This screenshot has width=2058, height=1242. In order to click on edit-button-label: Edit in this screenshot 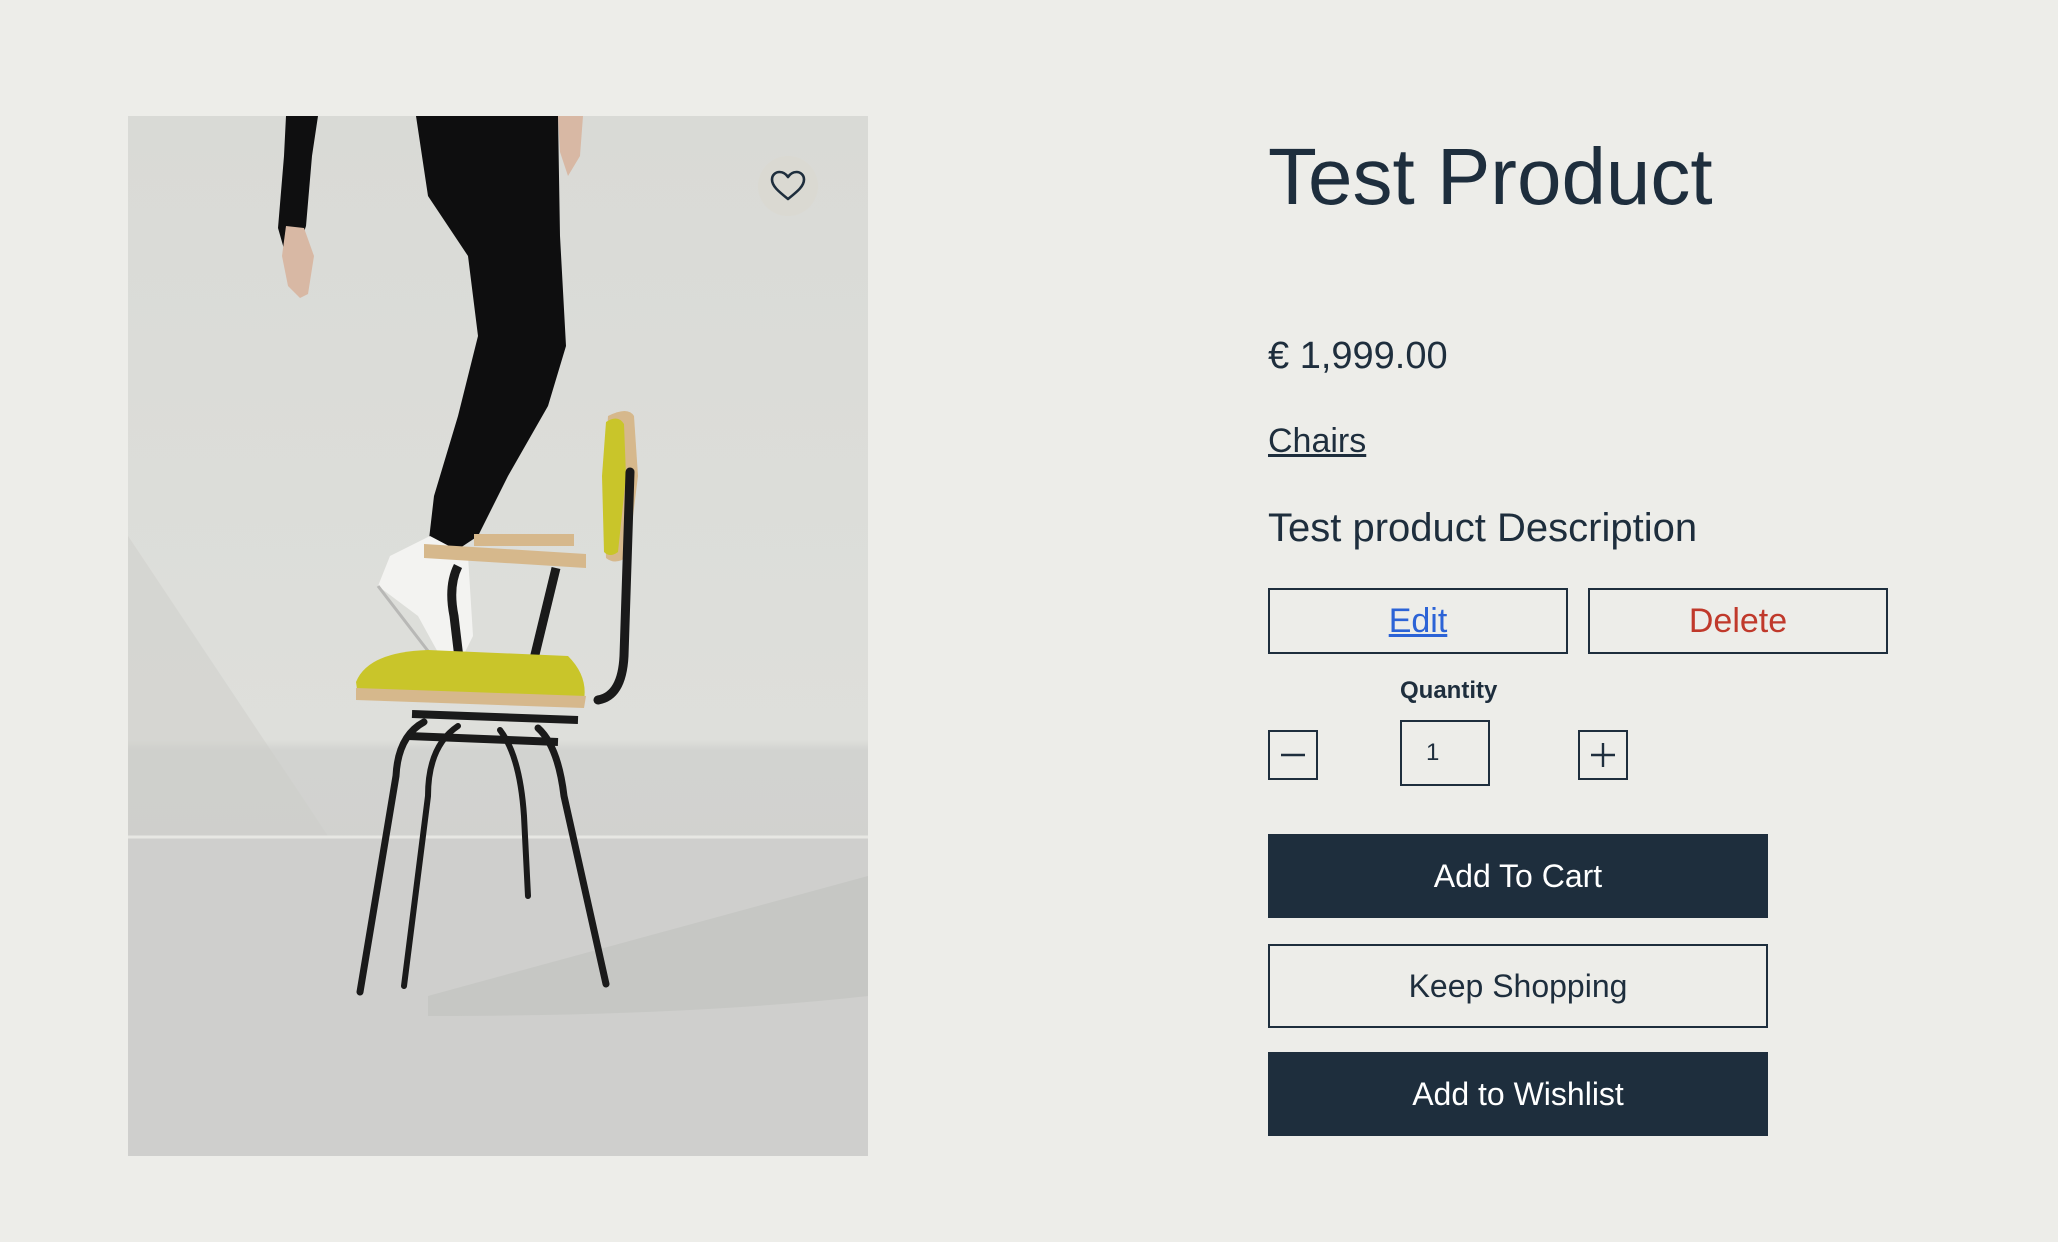, I will do `click(1418, 620)`.